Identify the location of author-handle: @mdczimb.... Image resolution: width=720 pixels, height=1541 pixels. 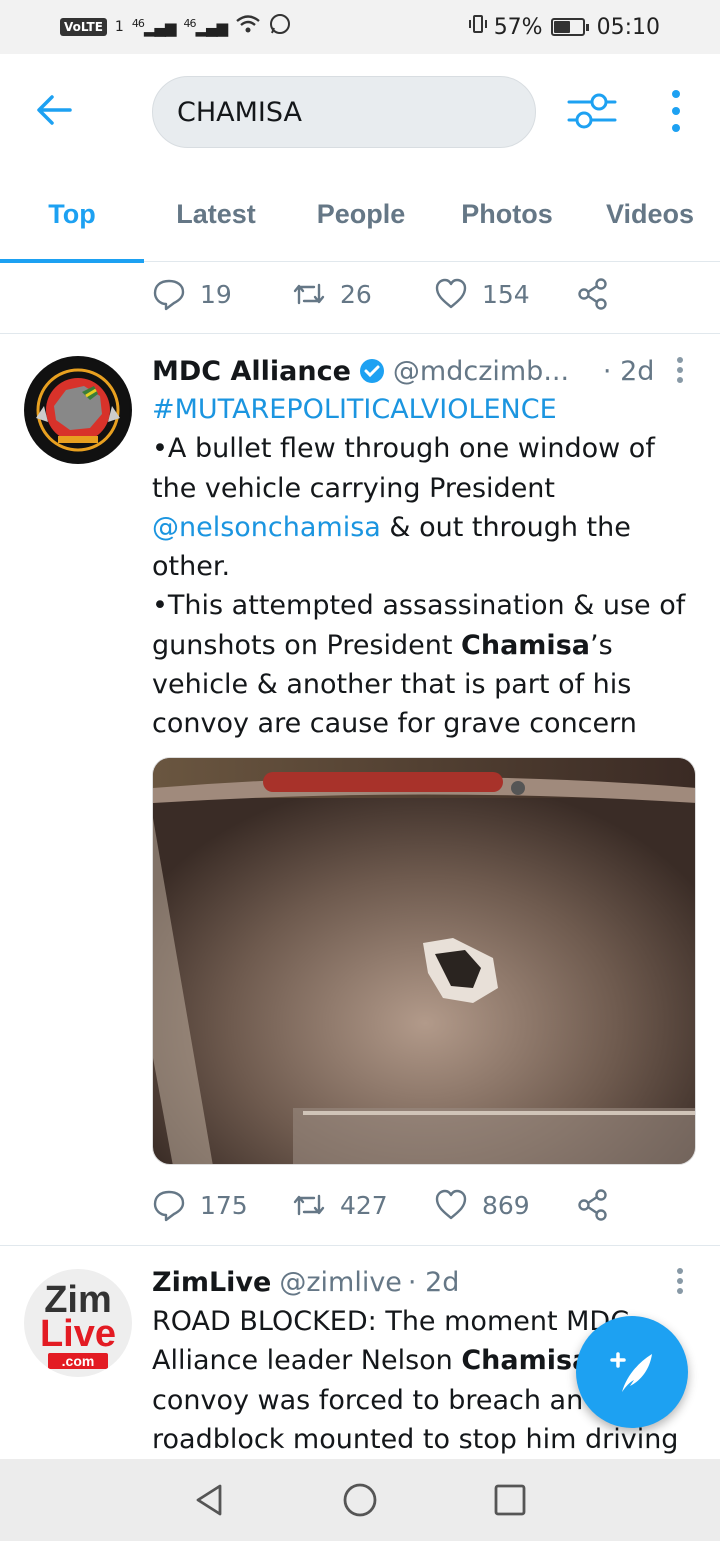
(498, 371).